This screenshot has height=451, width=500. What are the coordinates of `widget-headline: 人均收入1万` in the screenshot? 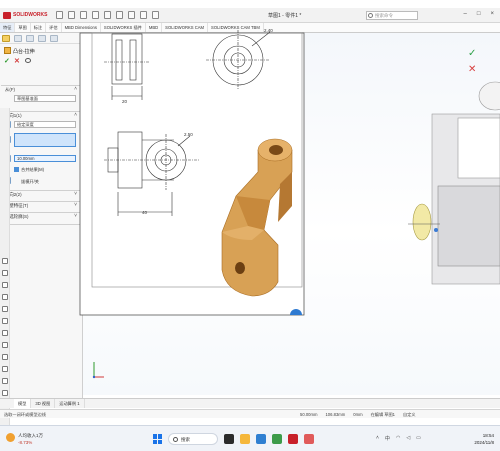 It's located at (31, 435).